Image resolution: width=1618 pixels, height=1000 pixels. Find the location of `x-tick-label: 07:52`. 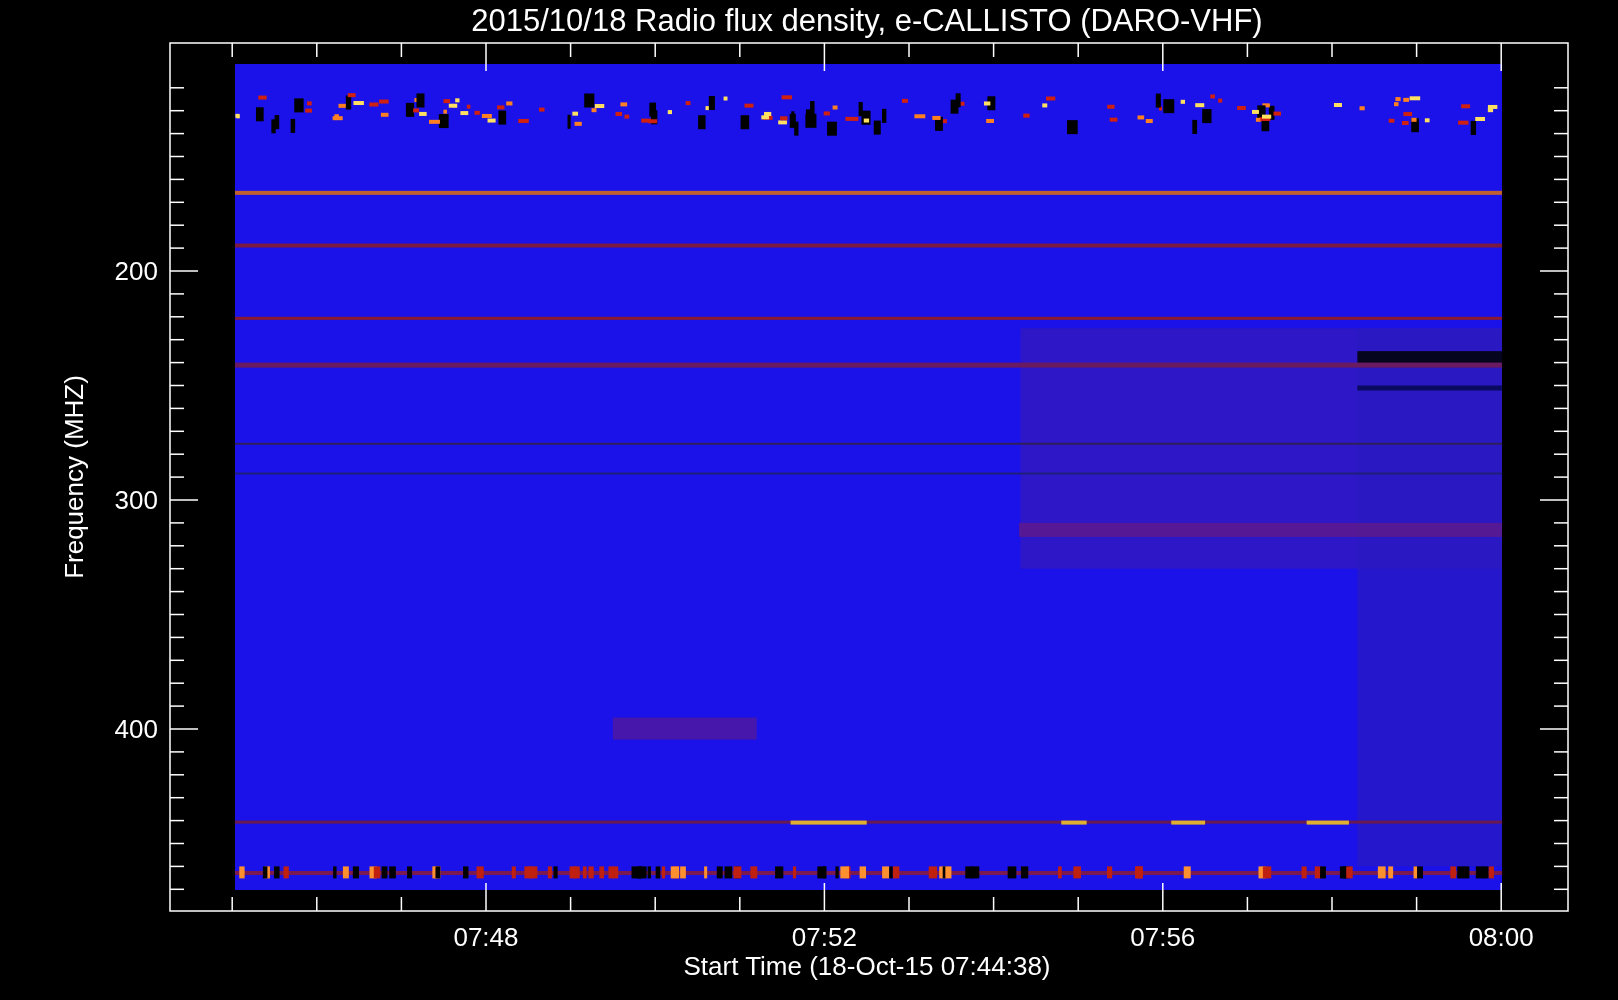

x-tick-label: 07:52 is located at coordinates (824, 937).